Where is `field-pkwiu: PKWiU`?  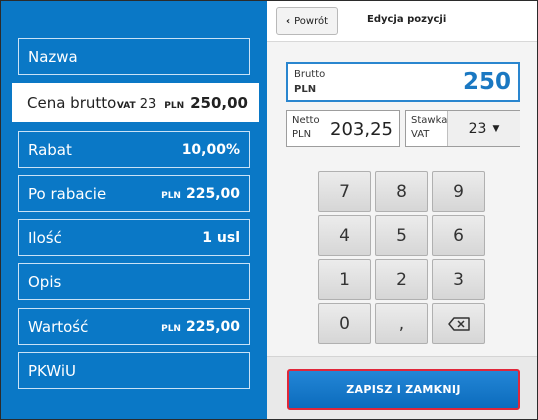 field-pkwiu: PKWiU is located at coordinates (134, 370).